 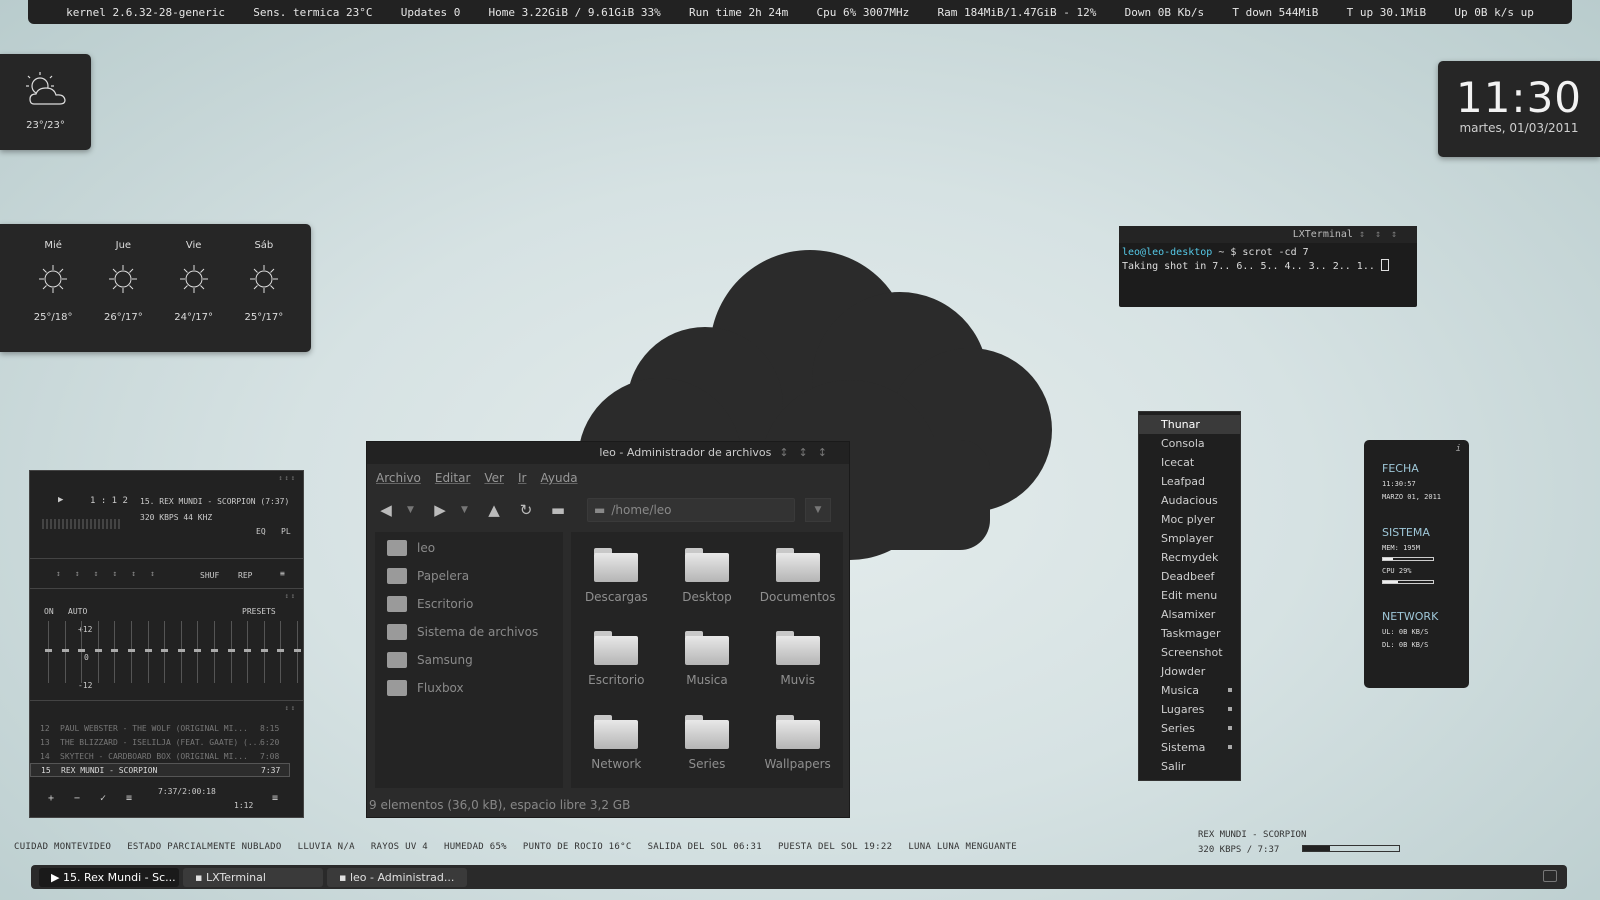 I want to click on eq-toggle: EQ, so click(x=261, y=531).